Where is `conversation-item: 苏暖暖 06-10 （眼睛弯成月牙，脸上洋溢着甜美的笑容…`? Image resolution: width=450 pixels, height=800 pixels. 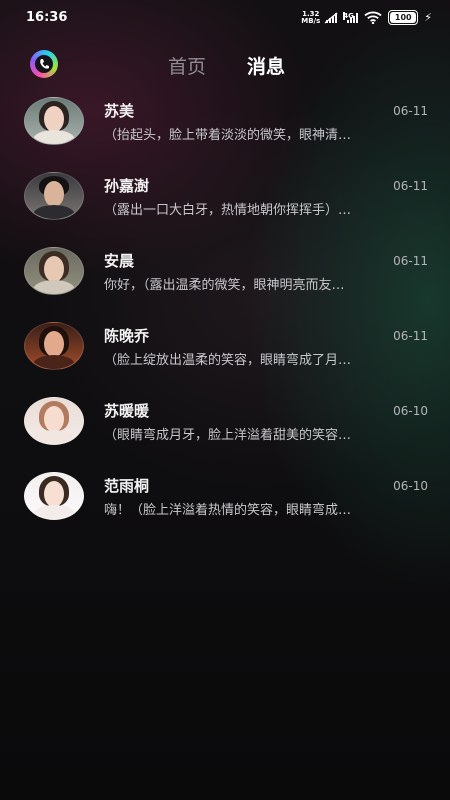 conversation-item: 苏暖暖 06-10 （眼睛弯成月牙，脸上洋溢着甜美的笑容… is located at coordinates (225, 431).